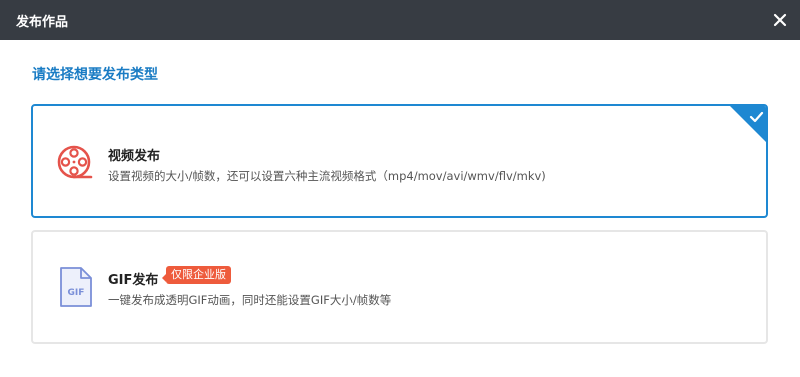 This screenshot has height=377, width=800. I want to click on enterprise-badge: 仅限企业版, so click(196, 275).